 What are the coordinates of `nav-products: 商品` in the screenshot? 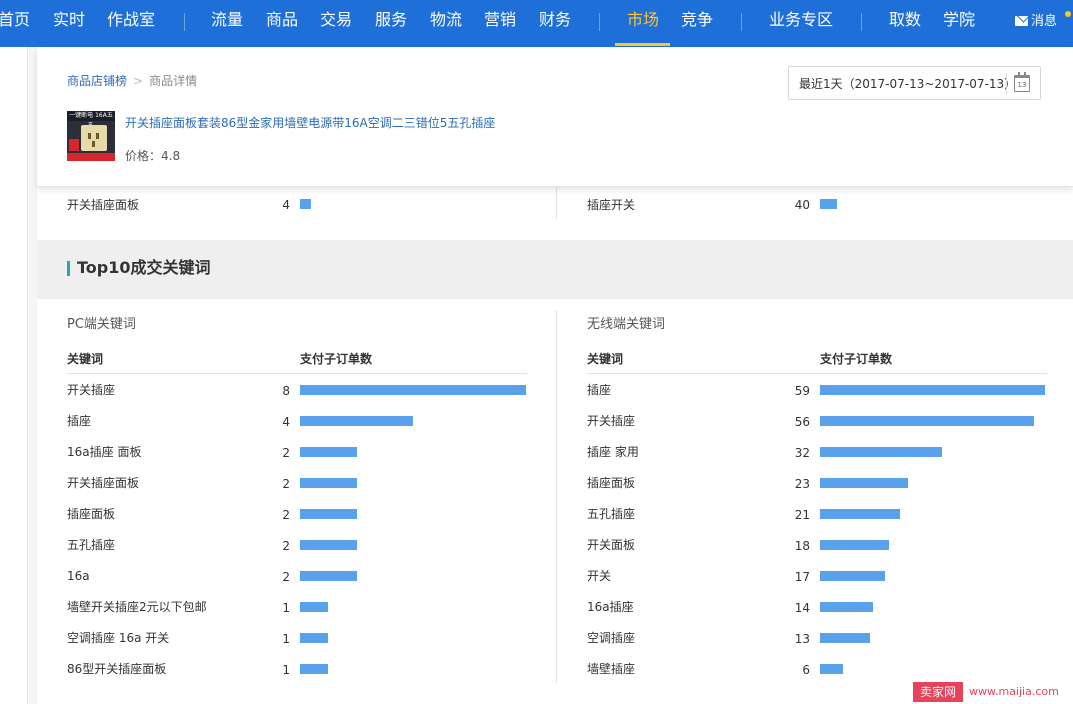 It's located at (282, 20).